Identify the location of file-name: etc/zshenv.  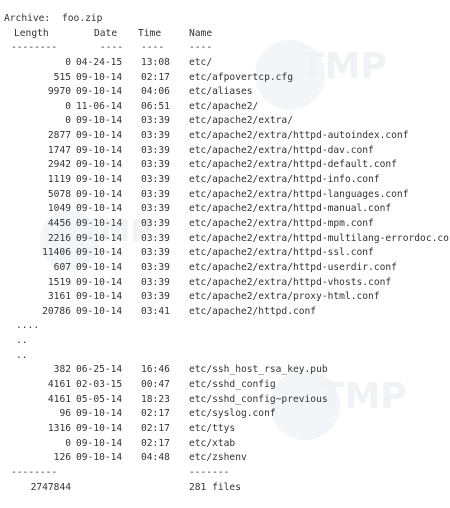
(218, 458).